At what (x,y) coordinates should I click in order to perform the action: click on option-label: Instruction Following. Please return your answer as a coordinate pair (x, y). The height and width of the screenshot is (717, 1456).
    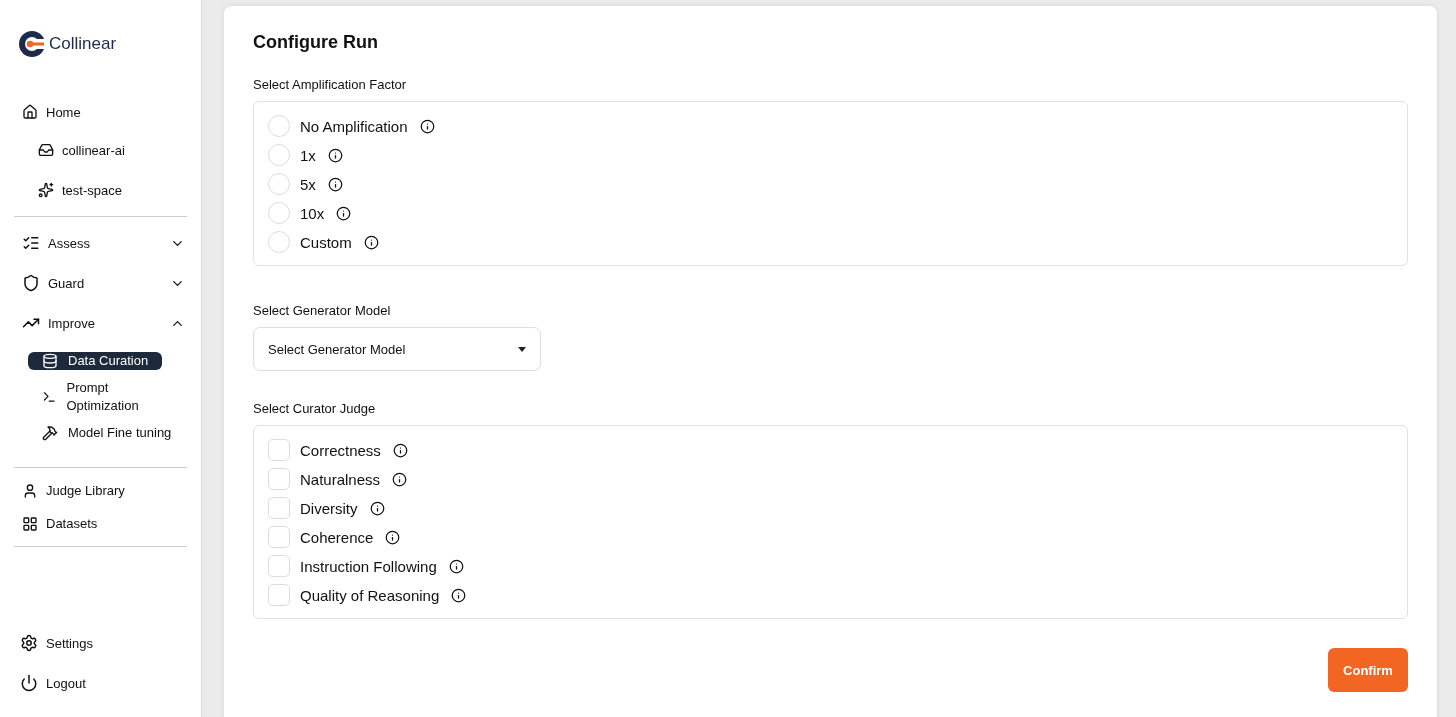
    Looking at the image, I should click on (368, 566).